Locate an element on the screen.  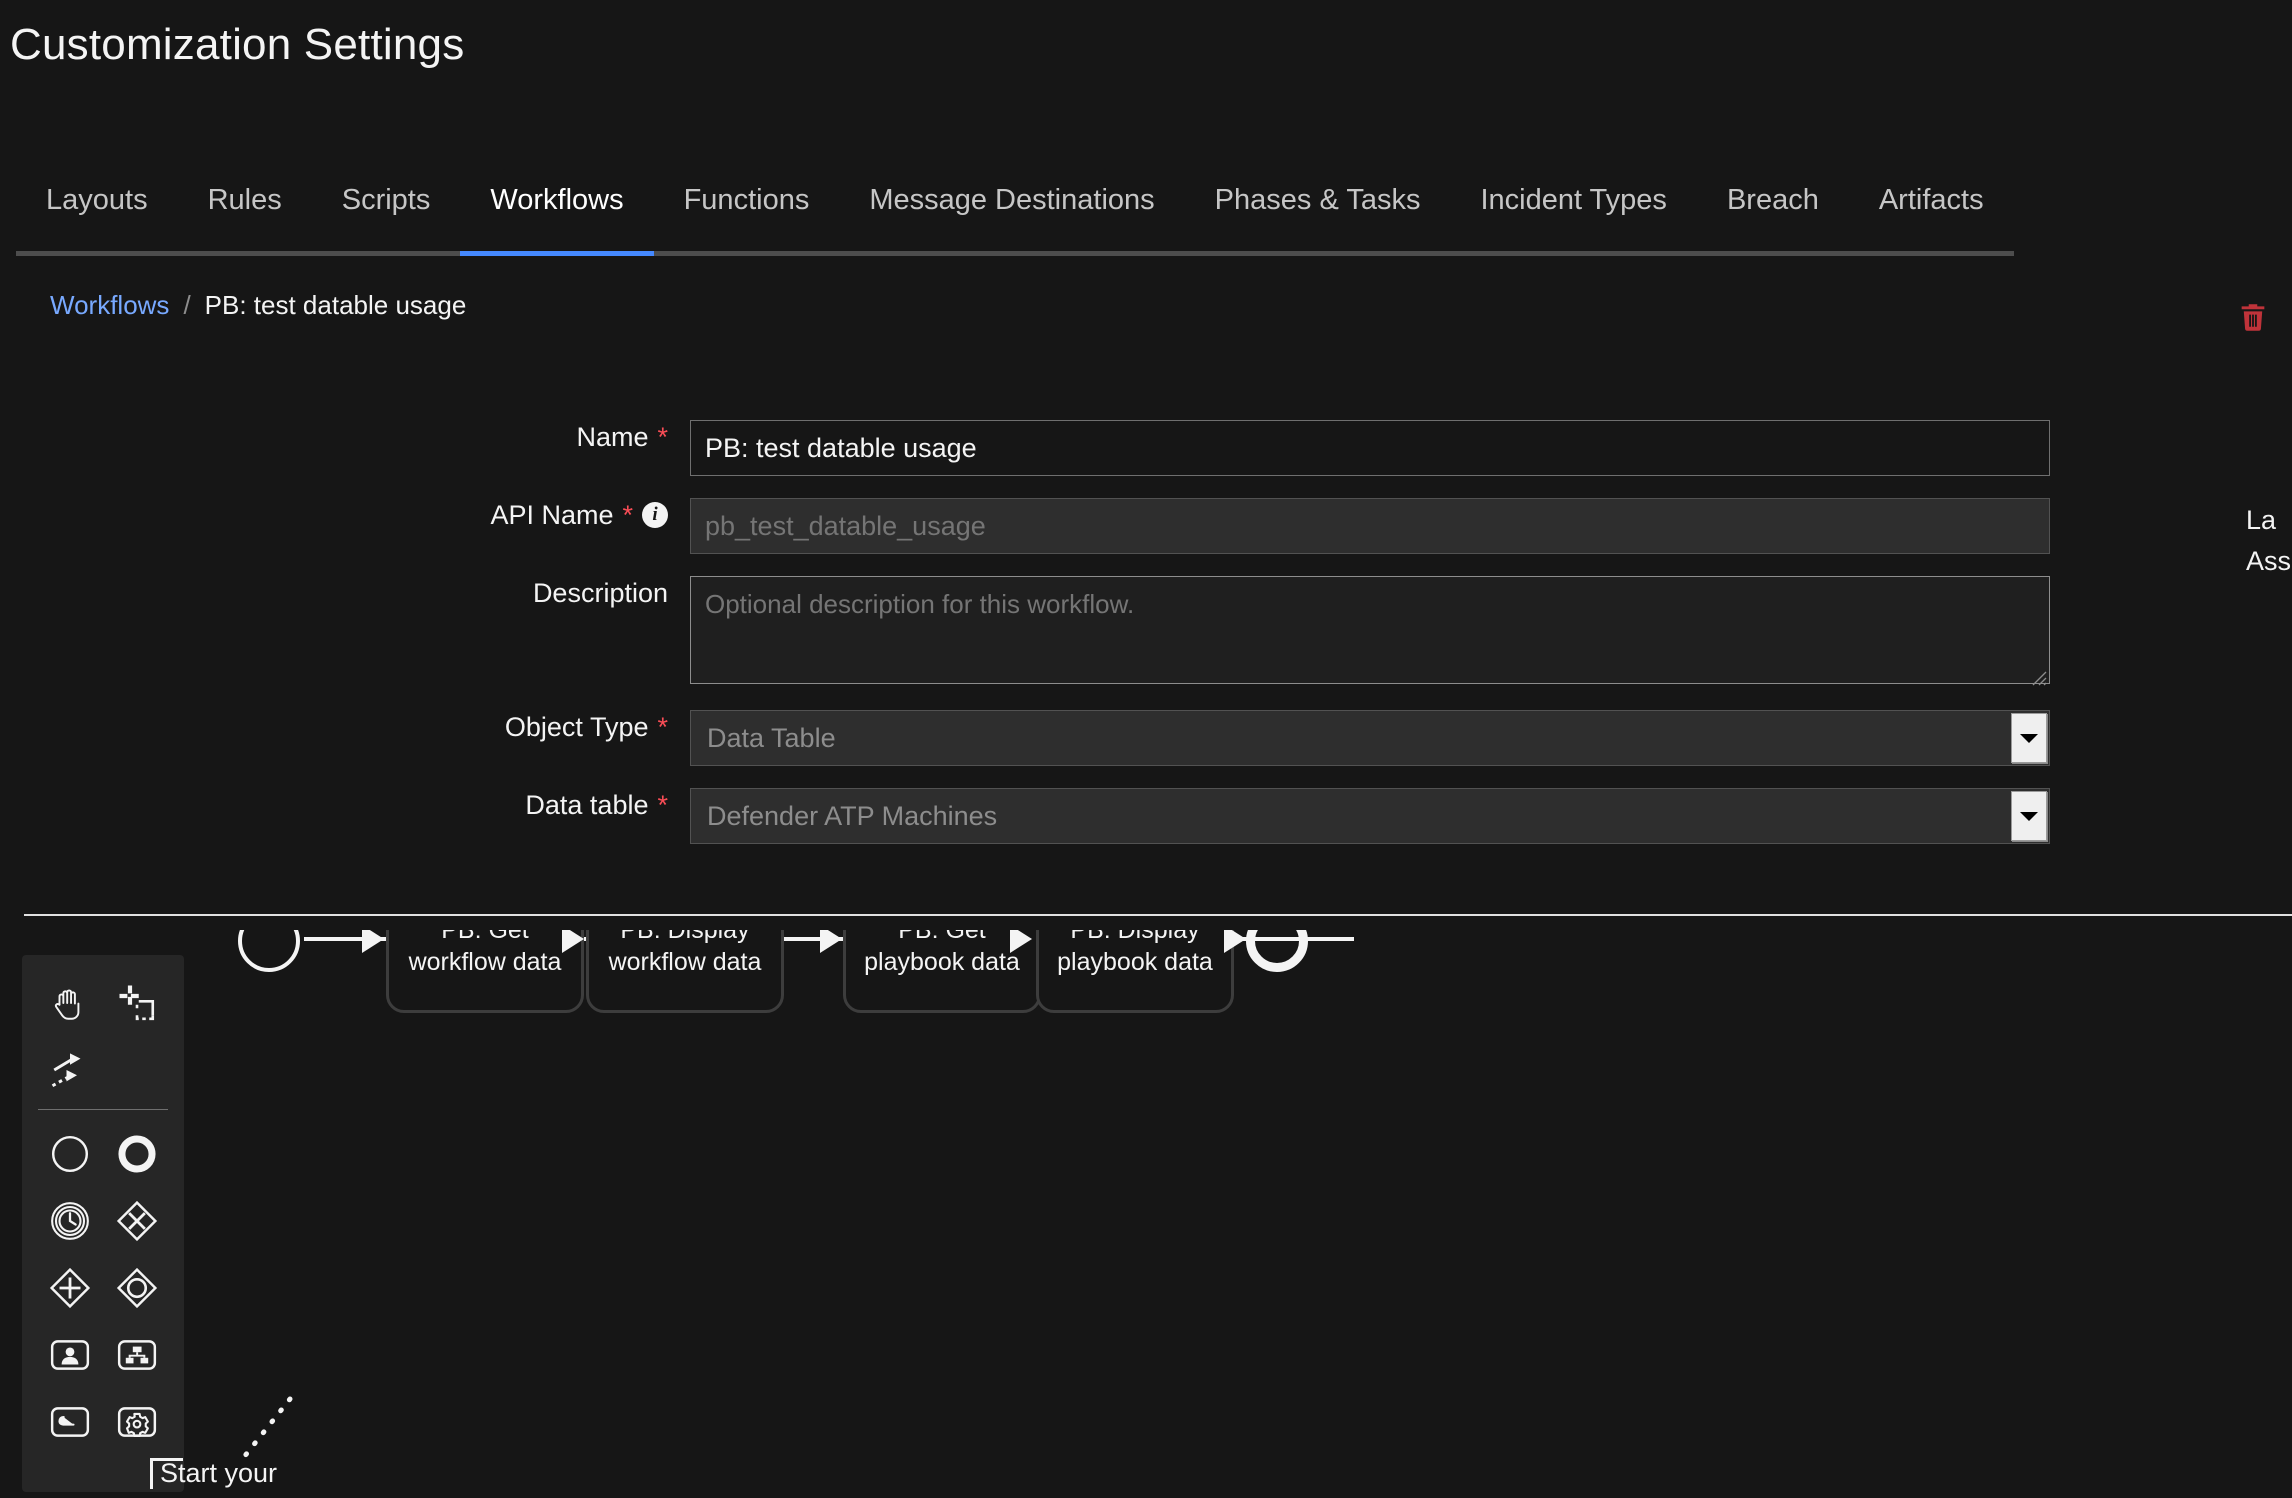
tab-label: Phases & Tasks is located at coordinates (1317, 200).